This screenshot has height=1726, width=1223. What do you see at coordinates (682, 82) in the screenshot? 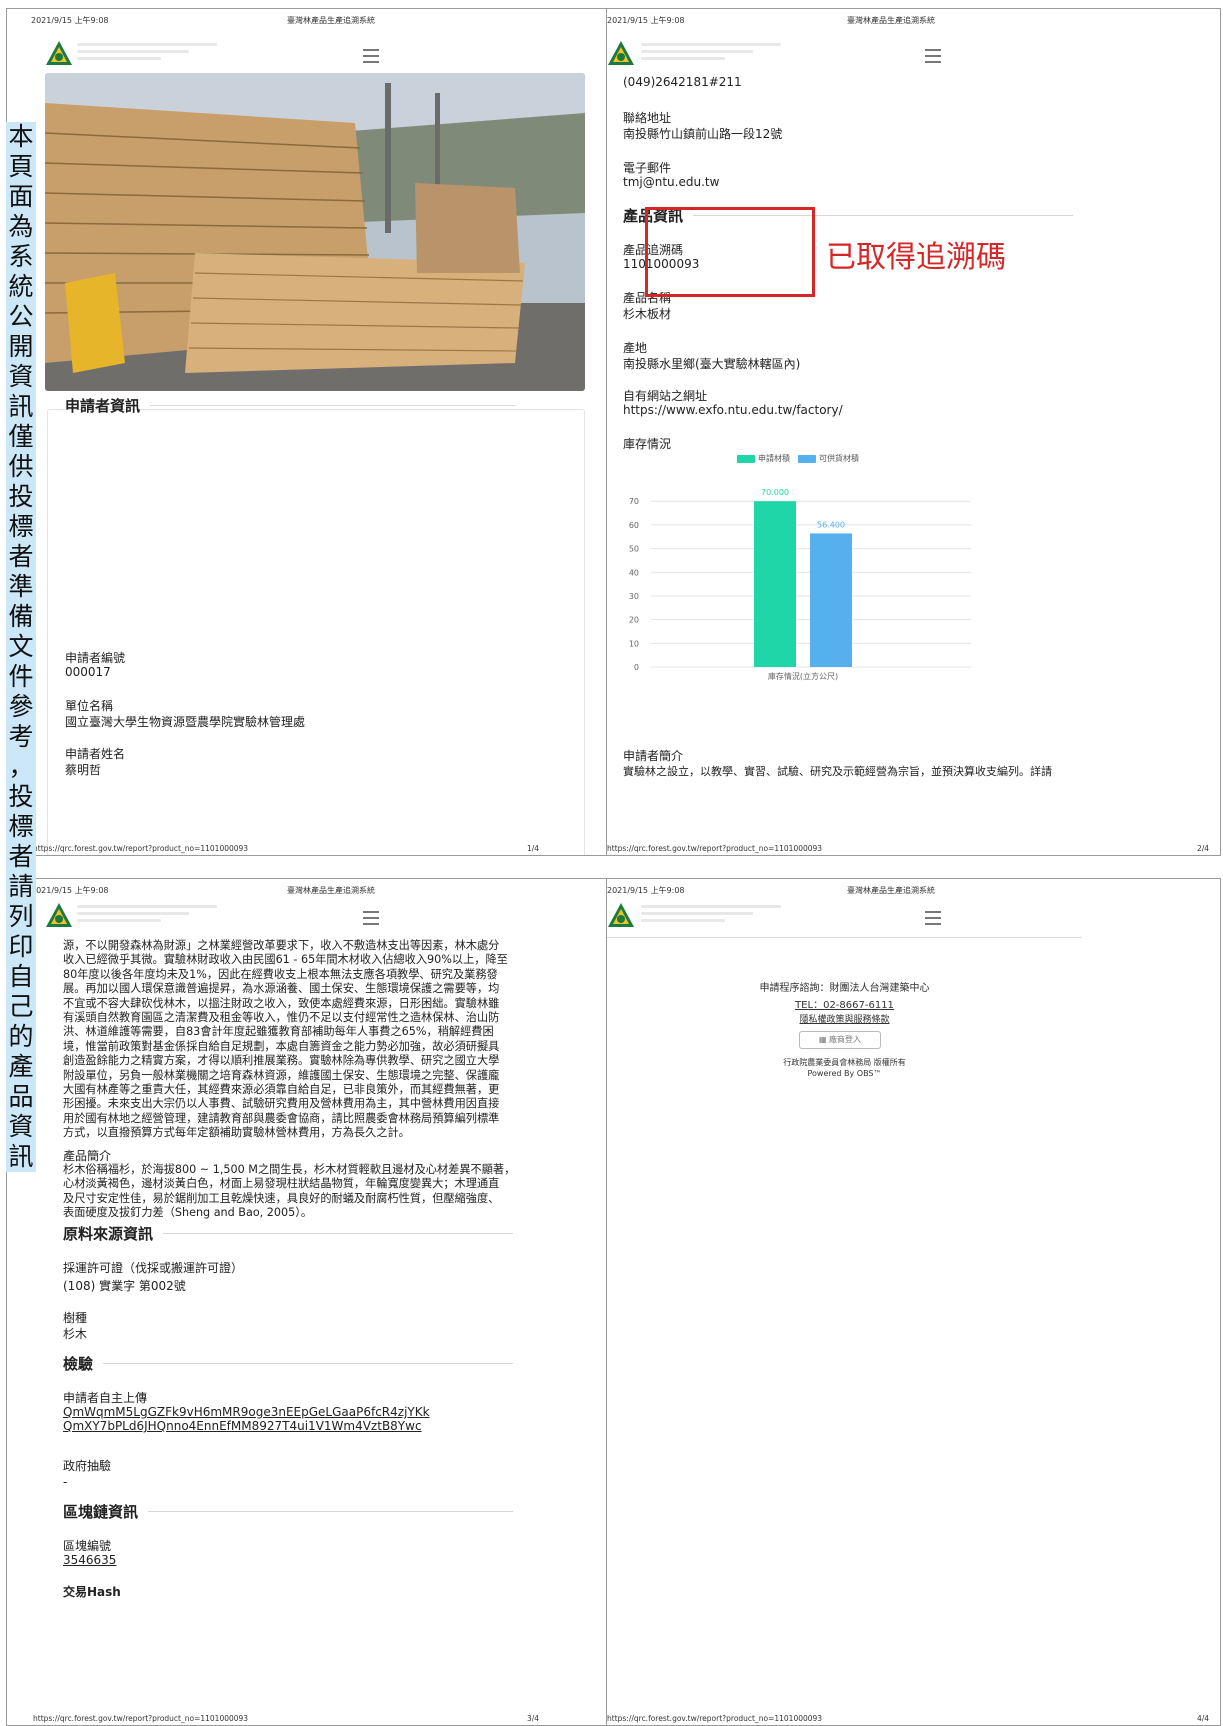
I see `phone-value: (049)2642181#211` at bounding box center [682, 82].